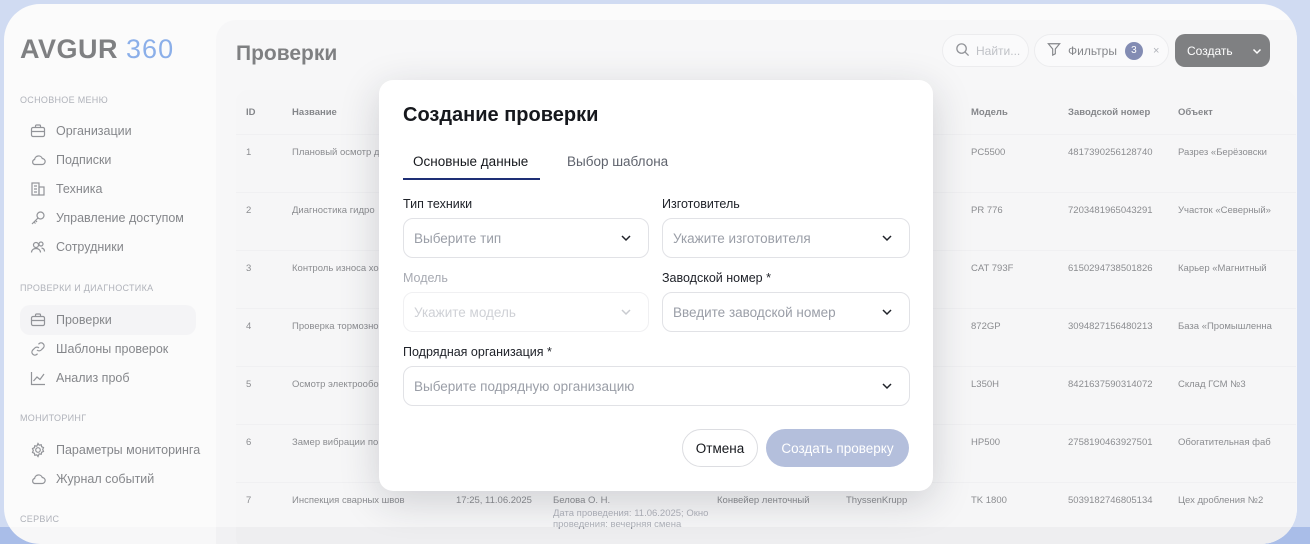 The height and width of the screenshot is (544, 1310). I want to click on cancel-button: Отмена, so click(720, 448).